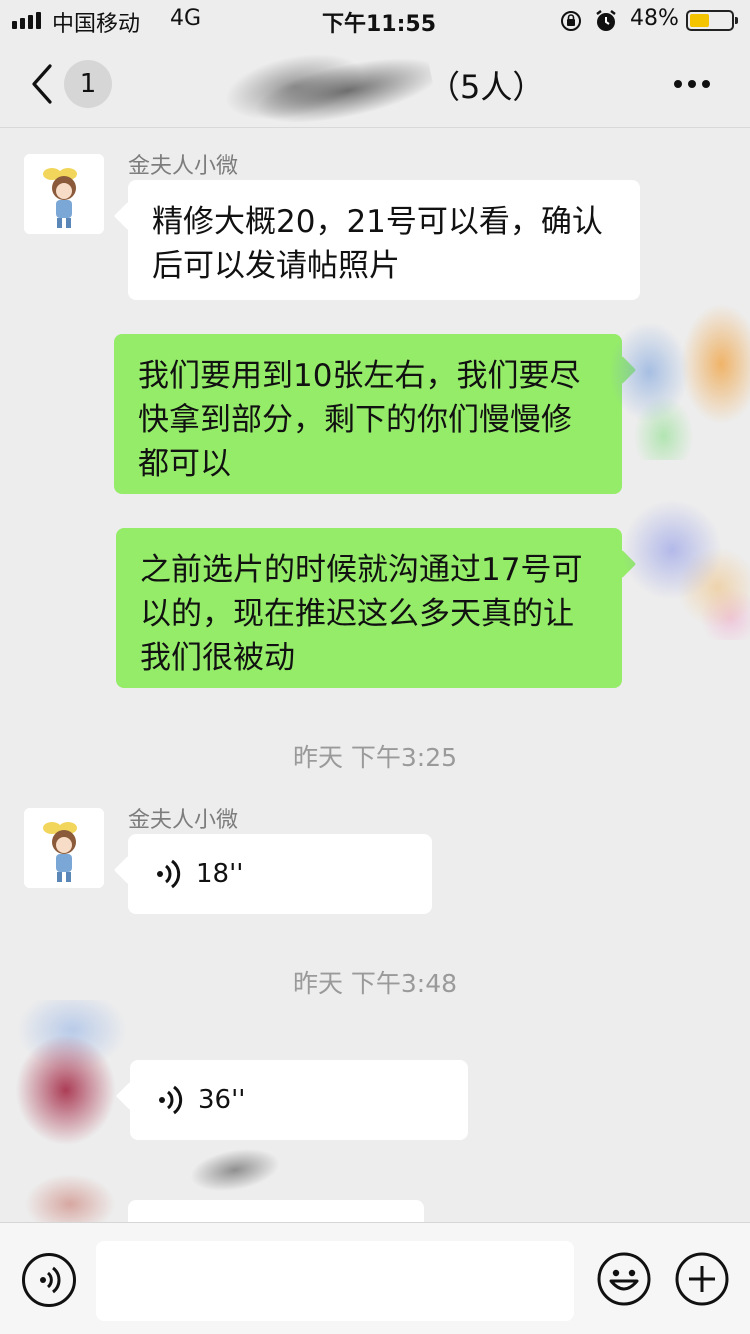  Describe the element at coordinates (96, 24) in the screenshot. I see `carrier-name: 中国移动` at that location.